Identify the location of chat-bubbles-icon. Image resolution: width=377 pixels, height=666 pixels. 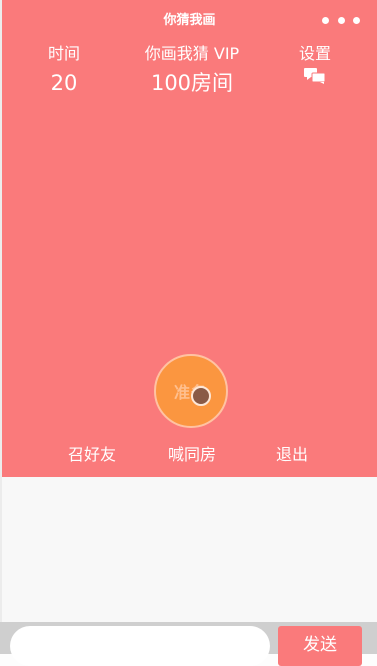
(315, 76).